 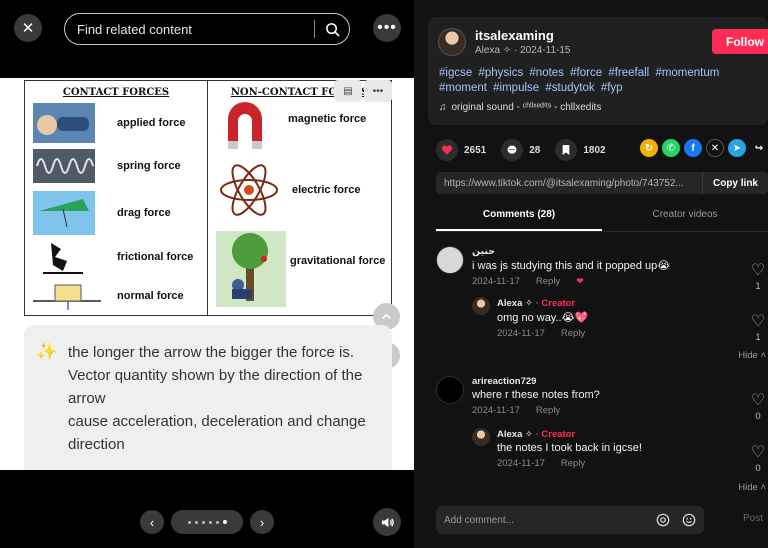 I want to click on bookmark-icon, so click(x=566, y=150).